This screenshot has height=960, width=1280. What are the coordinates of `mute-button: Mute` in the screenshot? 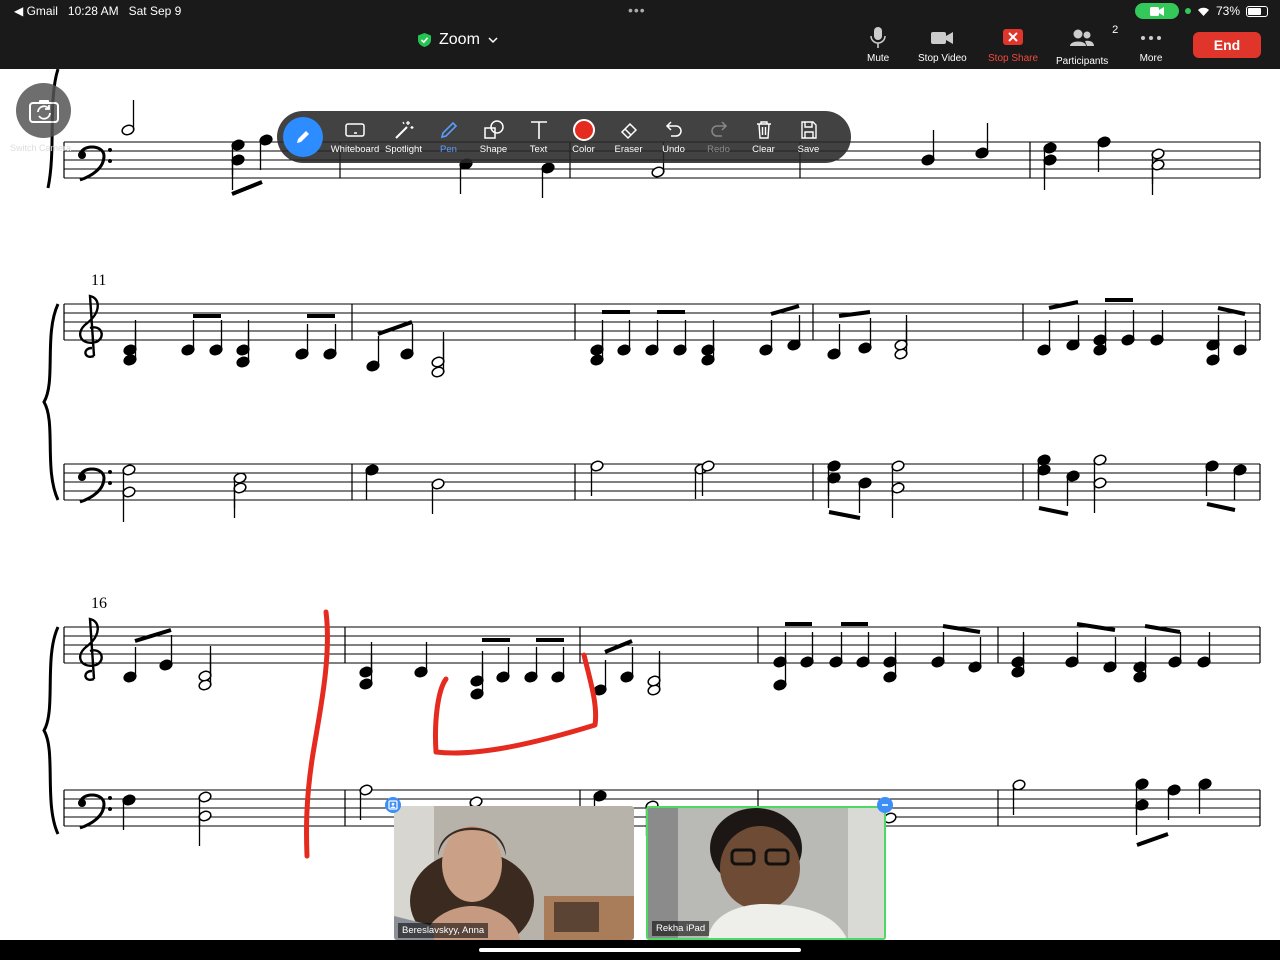 It's located at (878, 45).